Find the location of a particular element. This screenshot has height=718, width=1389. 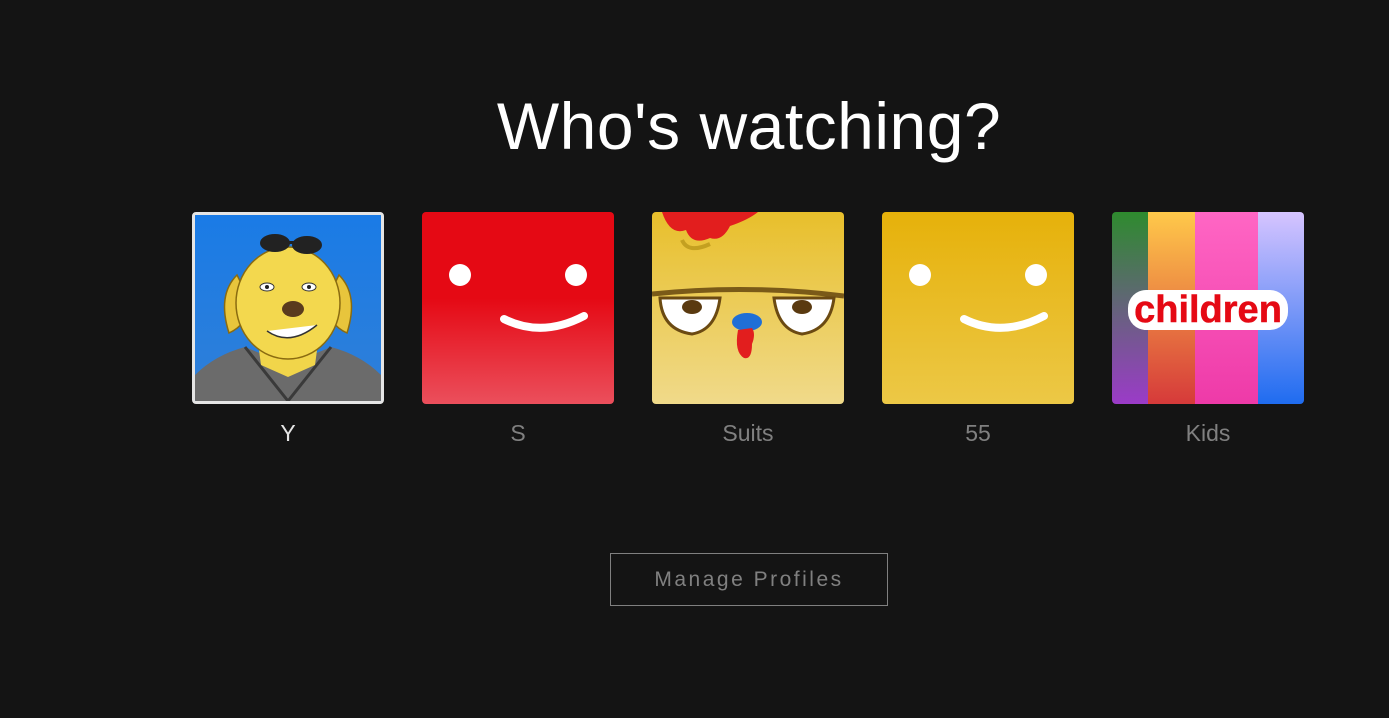

dog-avatar-icon is located at coordinates (288, 308).